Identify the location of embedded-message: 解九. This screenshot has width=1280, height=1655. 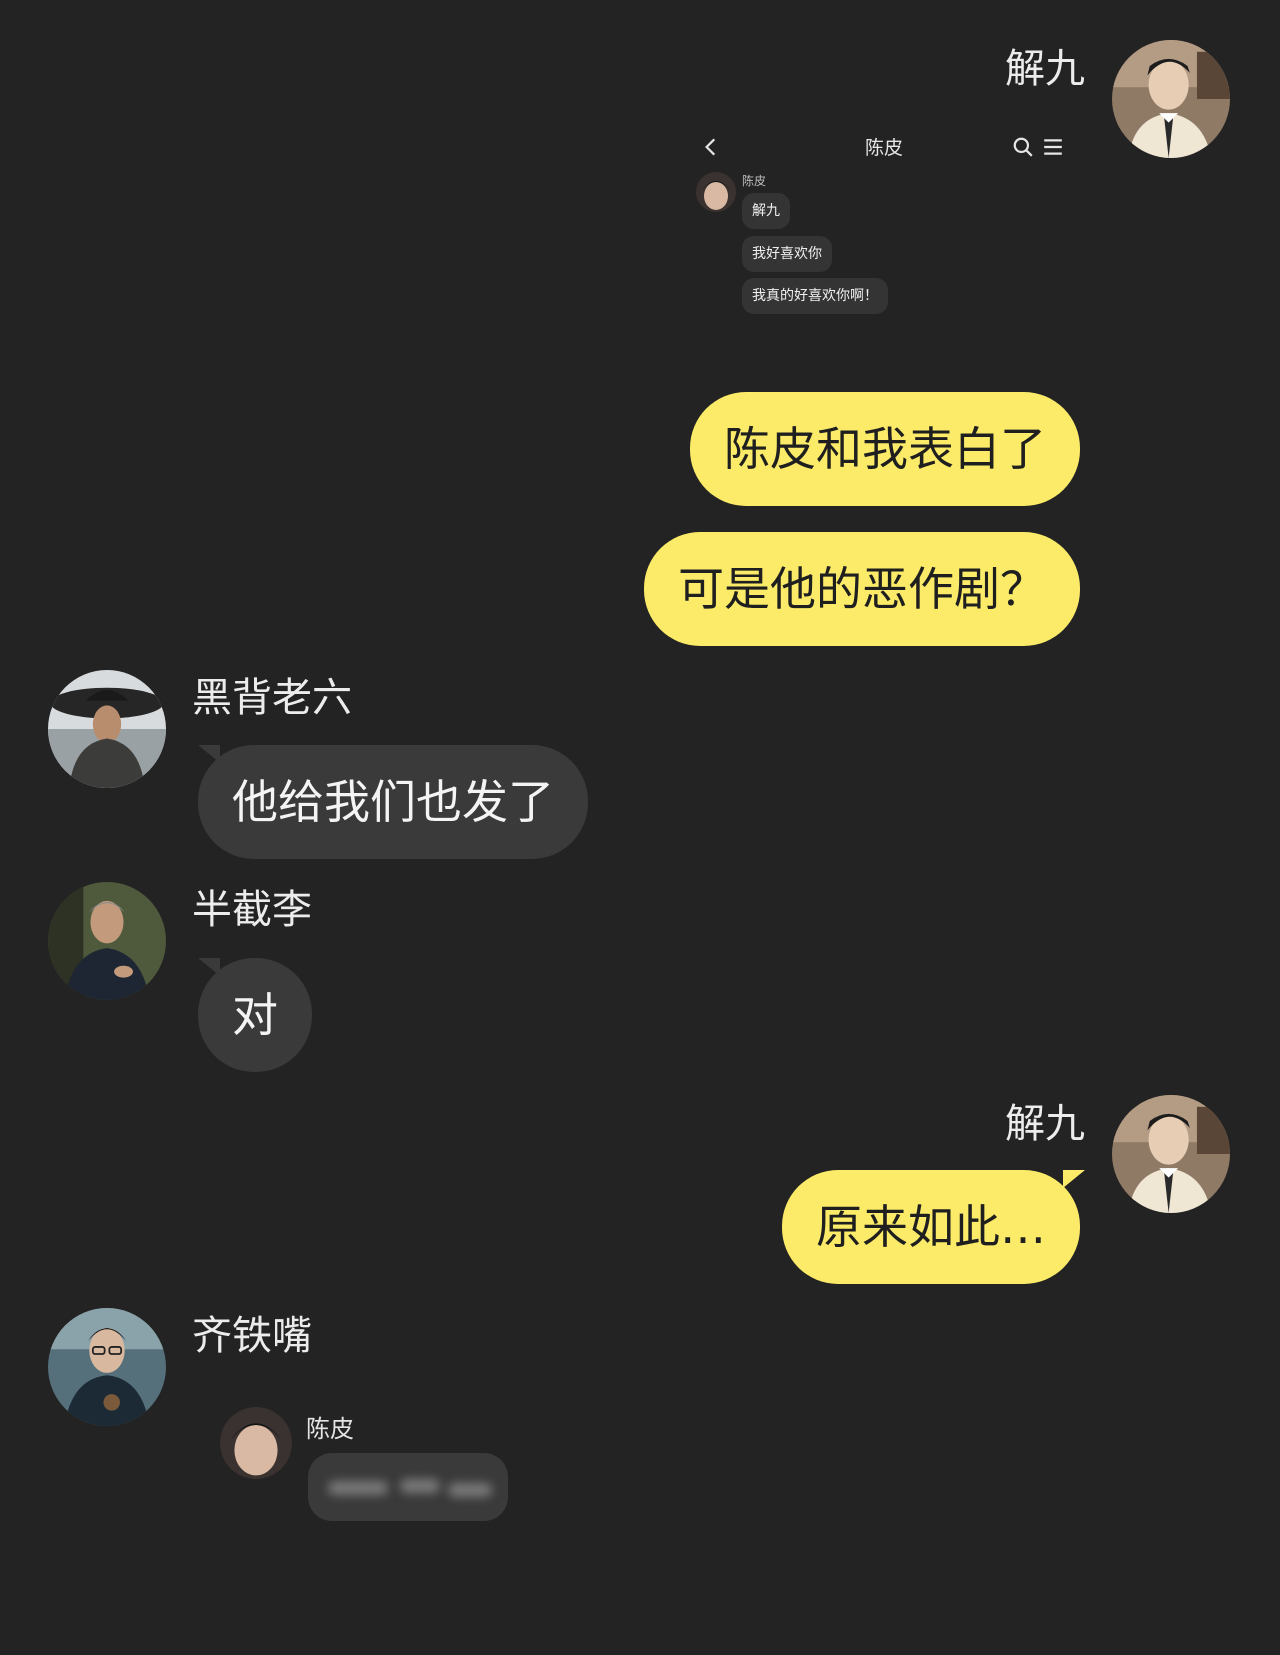
(766, 211).